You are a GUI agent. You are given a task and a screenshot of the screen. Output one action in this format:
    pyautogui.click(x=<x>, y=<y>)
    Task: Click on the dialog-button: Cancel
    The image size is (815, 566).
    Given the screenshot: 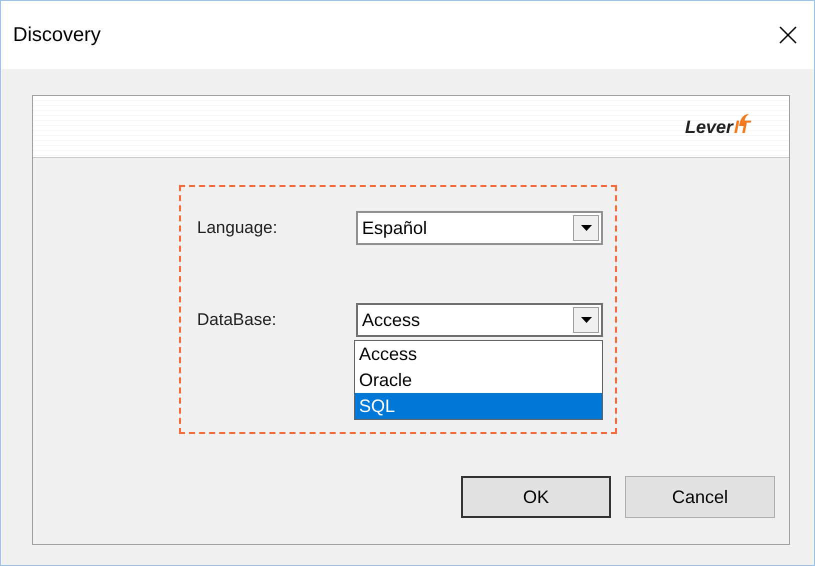 What is the action you would take?
    pyautogui.click(x=700, y=497)
    